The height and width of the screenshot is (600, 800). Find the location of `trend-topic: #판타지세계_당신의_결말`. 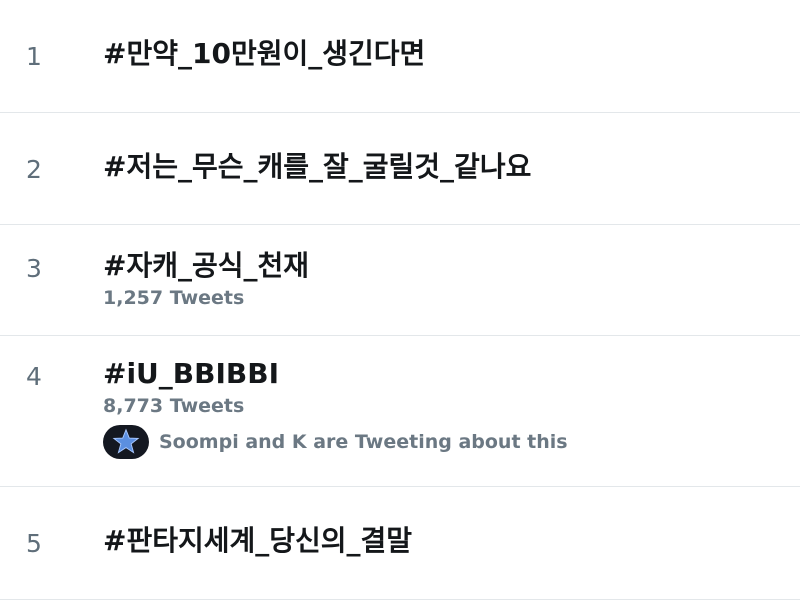

trend-topic: #판타지세계_당신의_결말 is located at coordinates (258, 540).